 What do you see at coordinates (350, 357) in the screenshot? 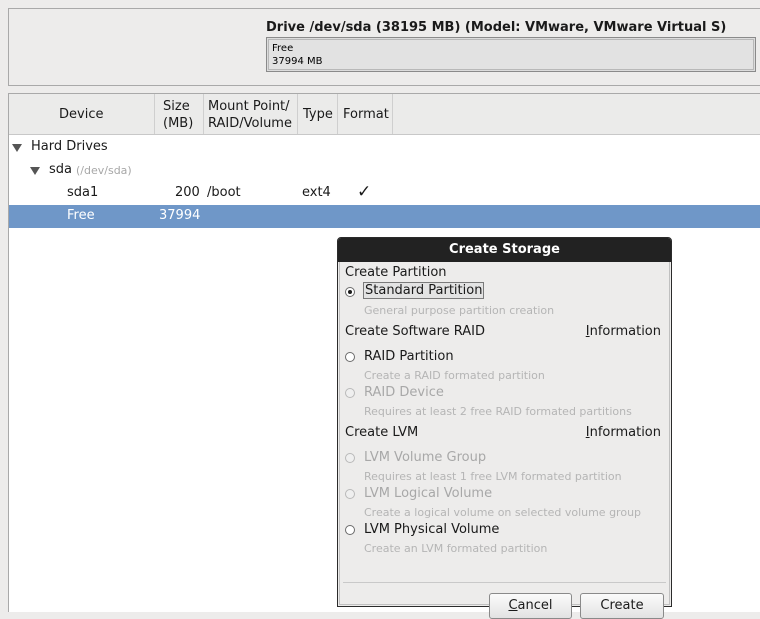
I see `raid-partition-radio` at bounding box center [350, 357].